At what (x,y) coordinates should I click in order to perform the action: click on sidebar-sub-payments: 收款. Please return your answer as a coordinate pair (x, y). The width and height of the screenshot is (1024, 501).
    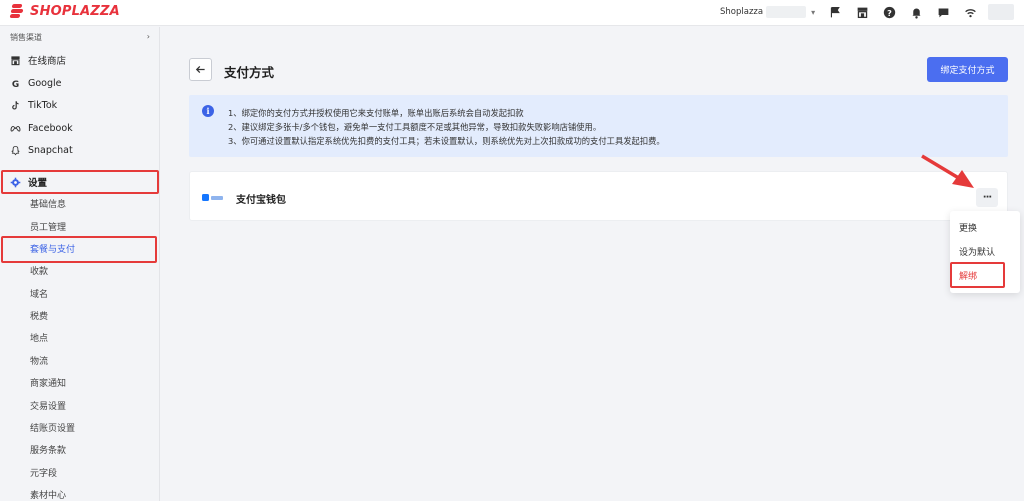
    Looking at the image, I should click on (39, 272).